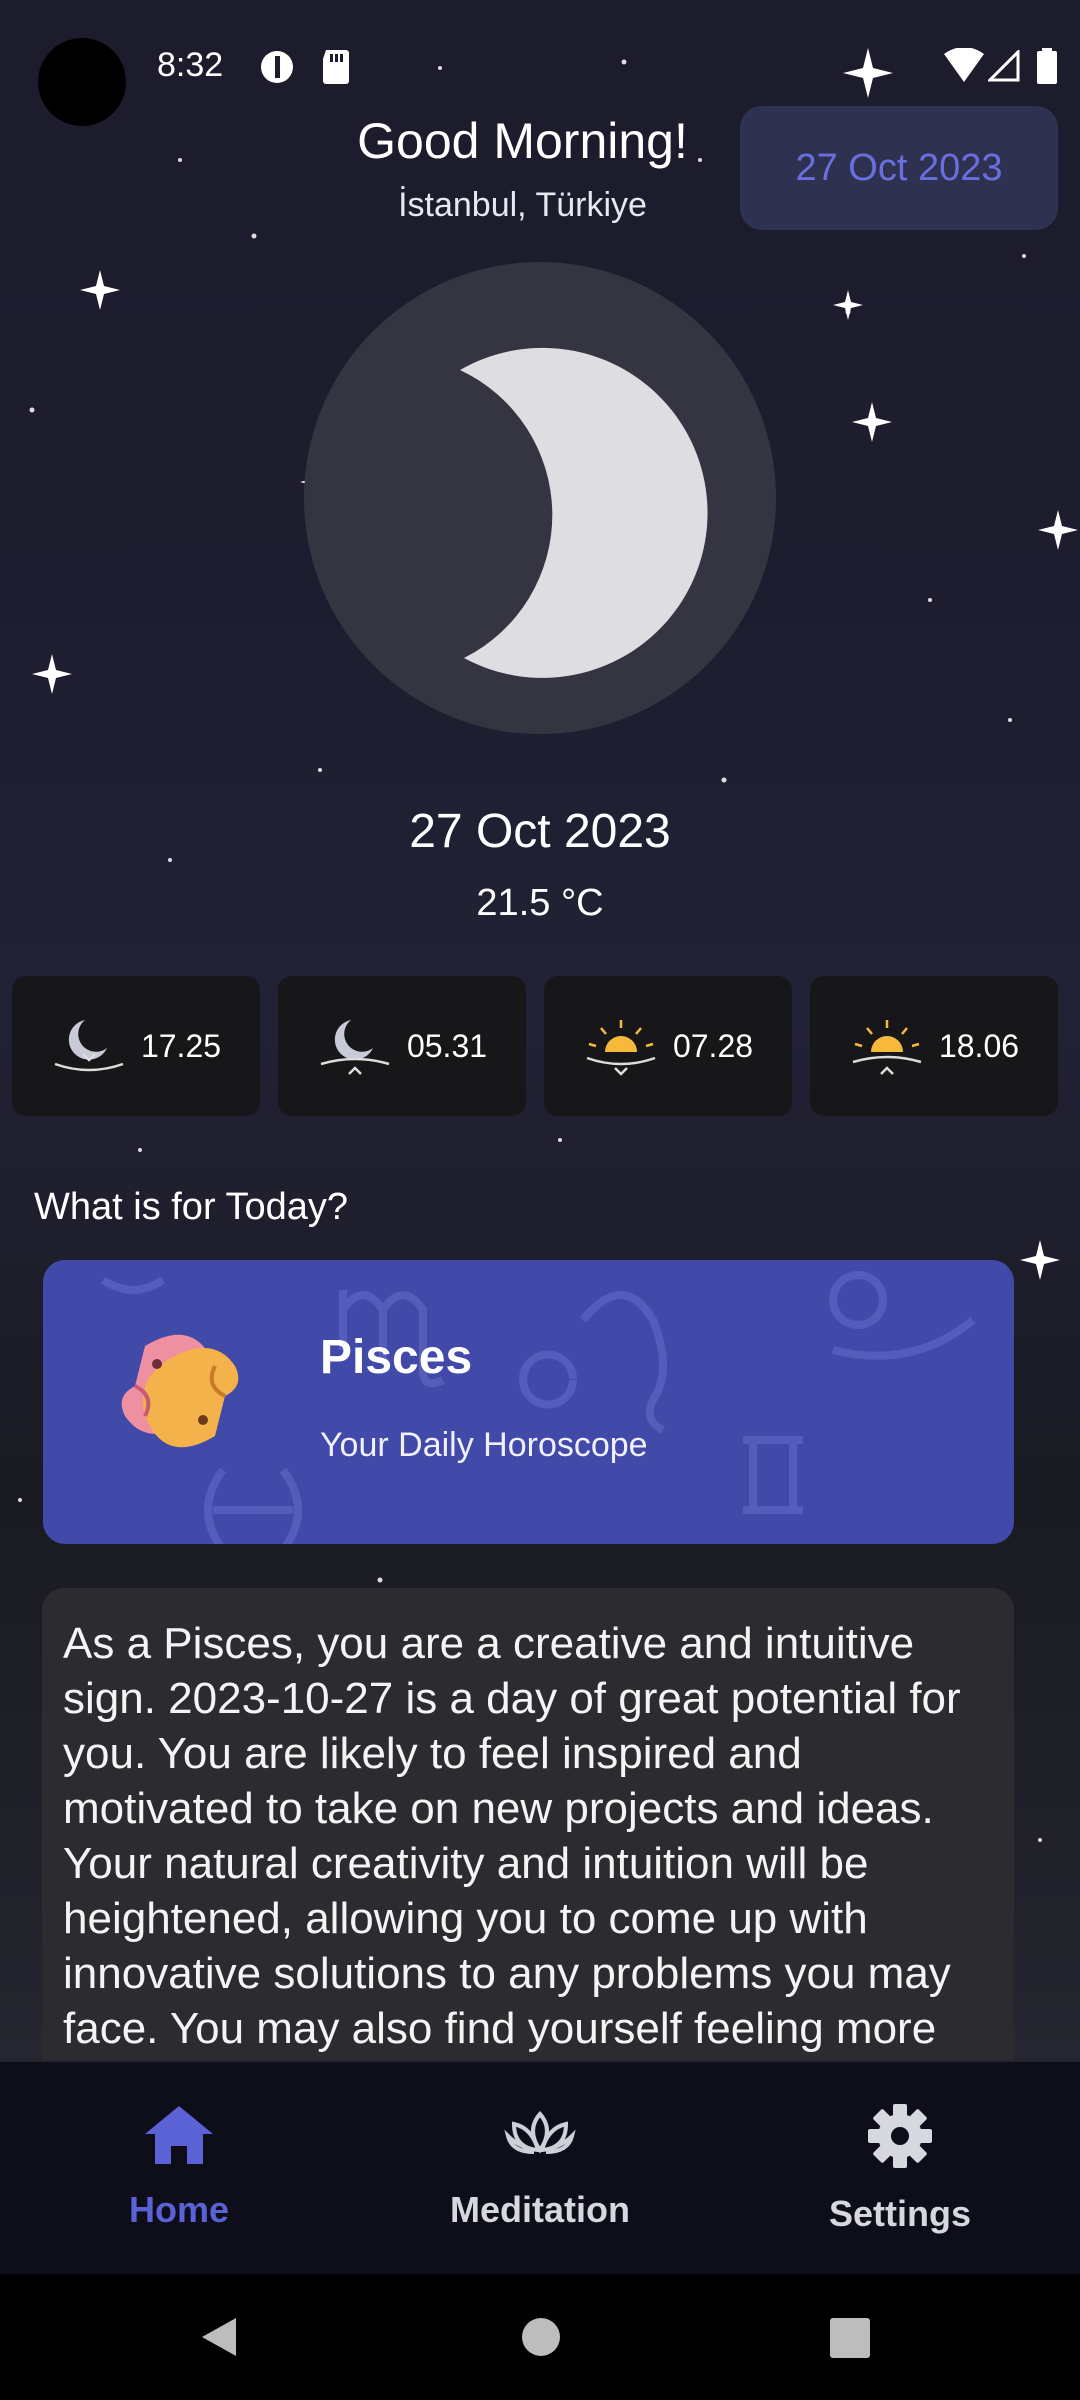 The image size is (1080, 2400). I want to click on gear-icon, so click(900, 2136).